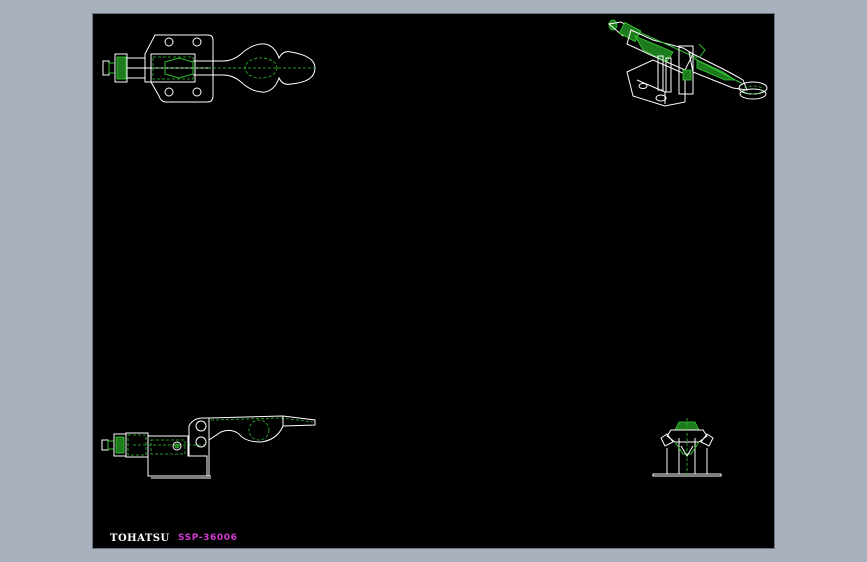  I want to click on isometric-view, so click(687, 63).